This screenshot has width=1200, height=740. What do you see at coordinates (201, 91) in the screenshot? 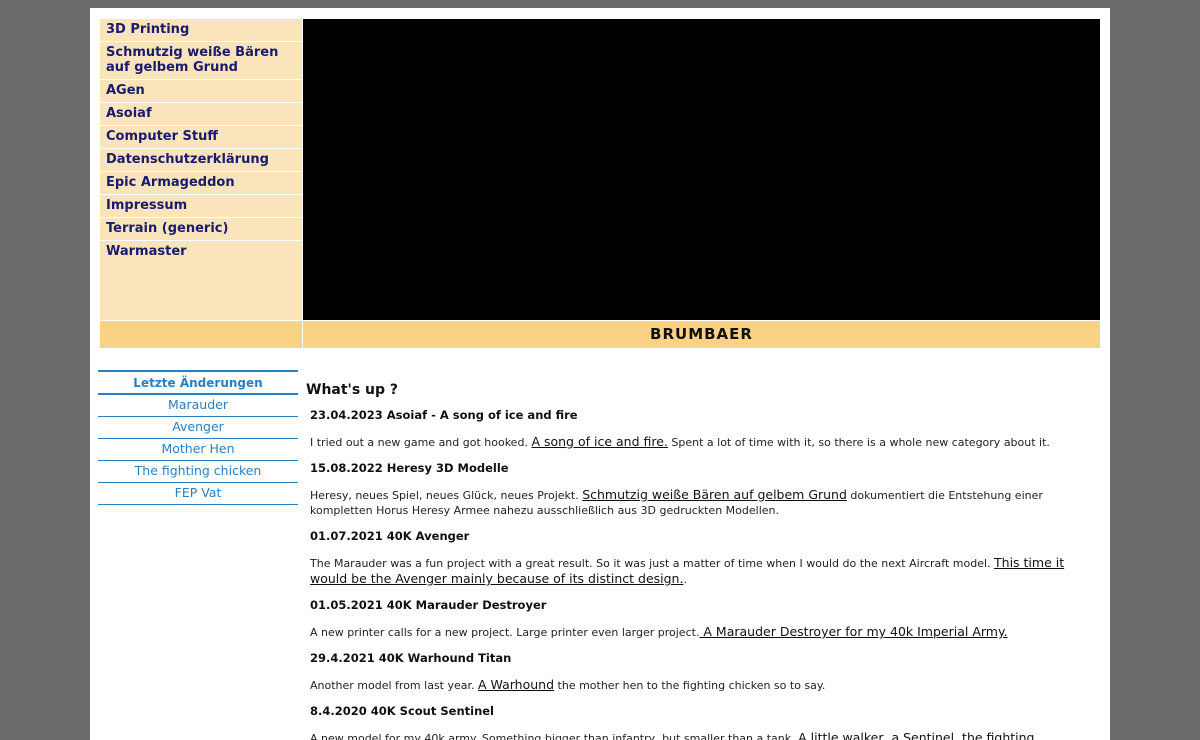
I see `nav-item-agen: AGen` at bounding box center [201, 91].